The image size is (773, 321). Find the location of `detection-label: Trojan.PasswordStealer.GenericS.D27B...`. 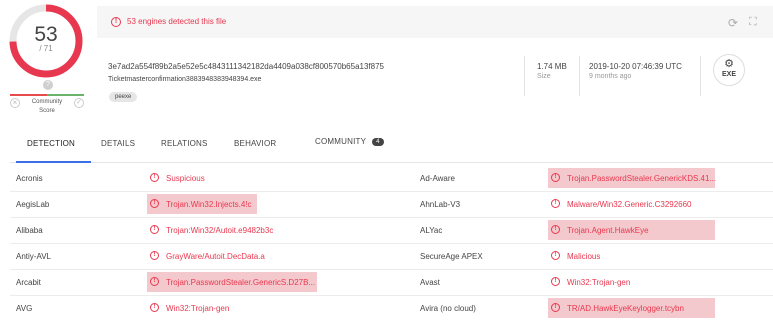

detection-label: Trojan.PasswordStealer.GenericS.D27B... is located at coordinates (241, 282).